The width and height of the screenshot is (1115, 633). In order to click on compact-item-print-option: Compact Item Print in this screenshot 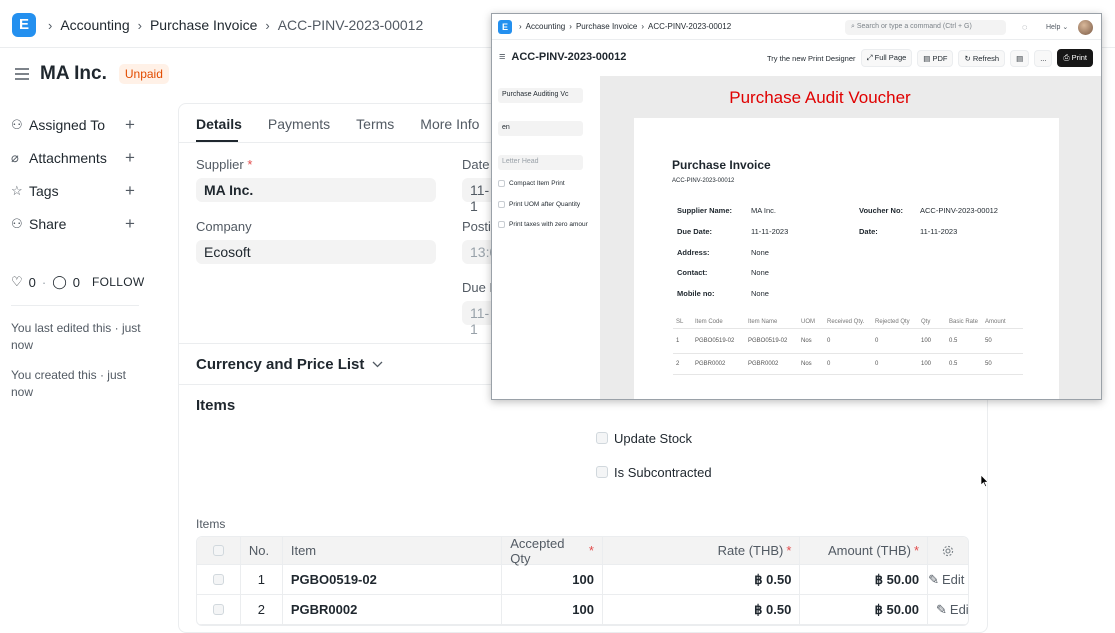, I will do `click(531, 183)`.